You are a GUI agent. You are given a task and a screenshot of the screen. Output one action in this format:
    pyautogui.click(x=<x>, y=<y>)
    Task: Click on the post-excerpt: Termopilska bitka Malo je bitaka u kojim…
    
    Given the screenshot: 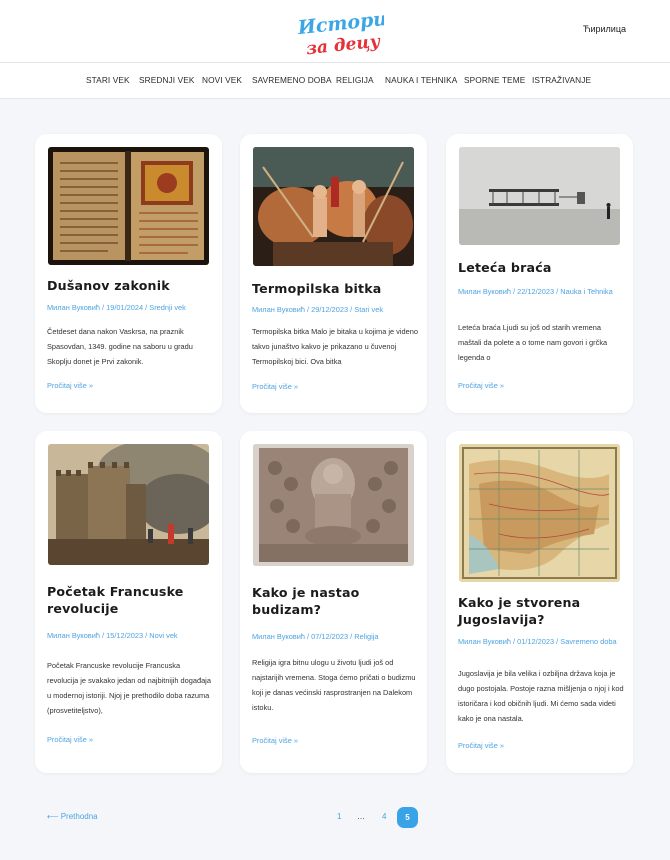 What is the action you would take?
    pyautogui.click(x=335, y=346)
    